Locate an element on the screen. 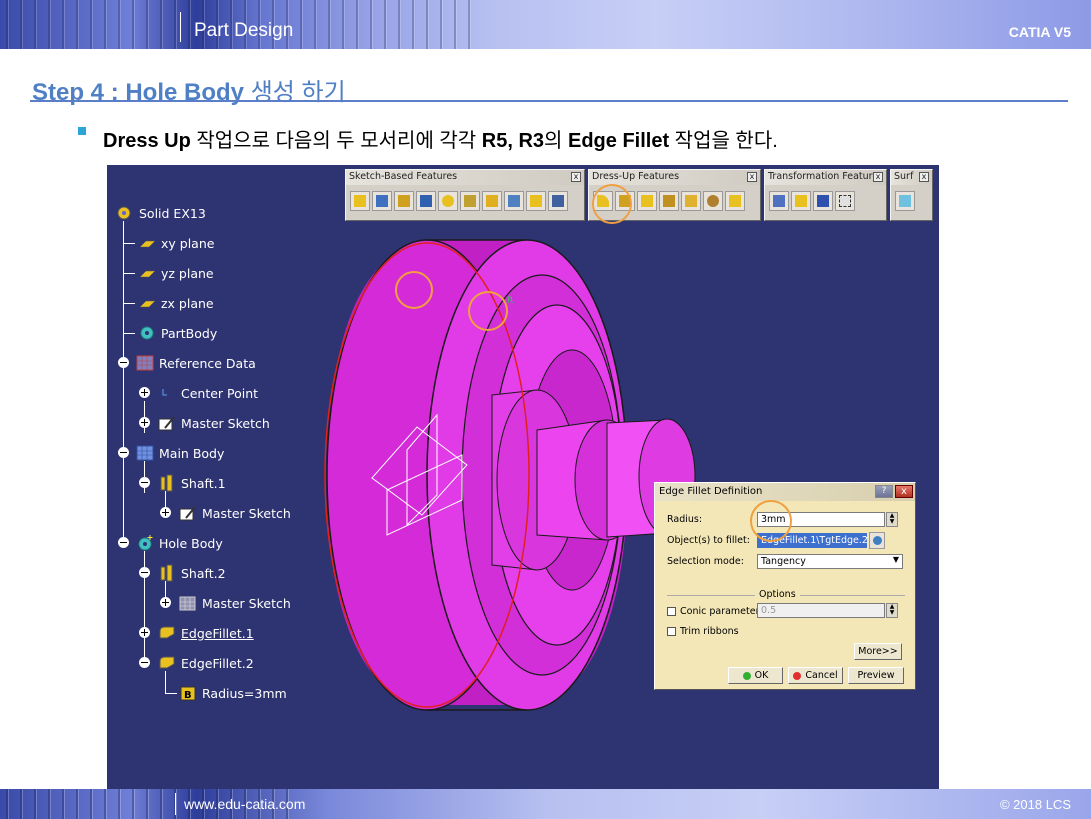 The height and width of the screenshot is (819, 1091). title-divider is located at coordinates (549, 101).